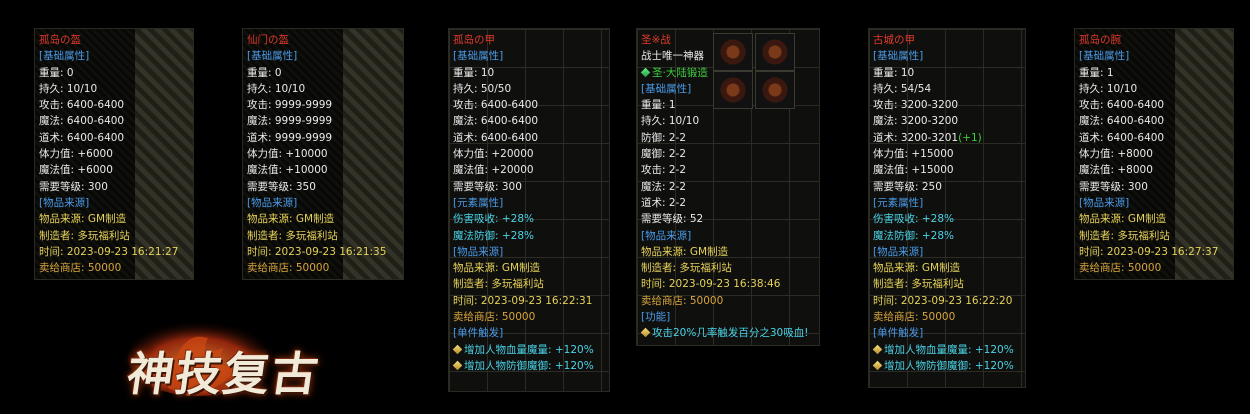 This screenshot has width=1250, height=414. What do you see at coordinates (317, 251) in the screenshot?
I see `tooltip-line-text: 时间: 2023-09-23 16:21:35` at bounding box center [317, 251].